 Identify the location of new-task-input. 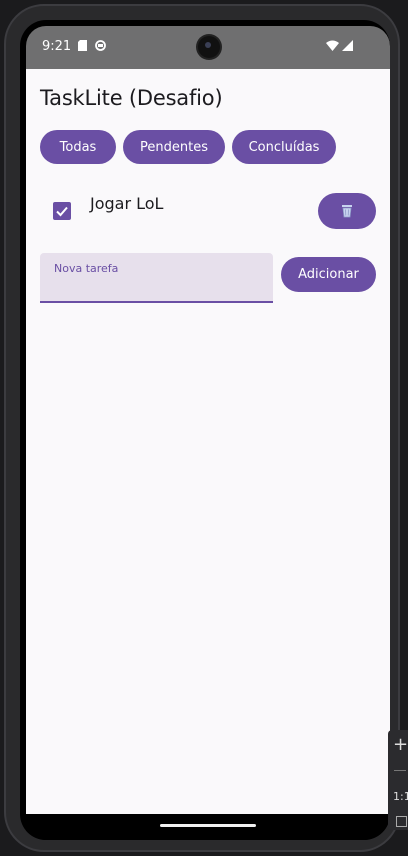
(156, 288).